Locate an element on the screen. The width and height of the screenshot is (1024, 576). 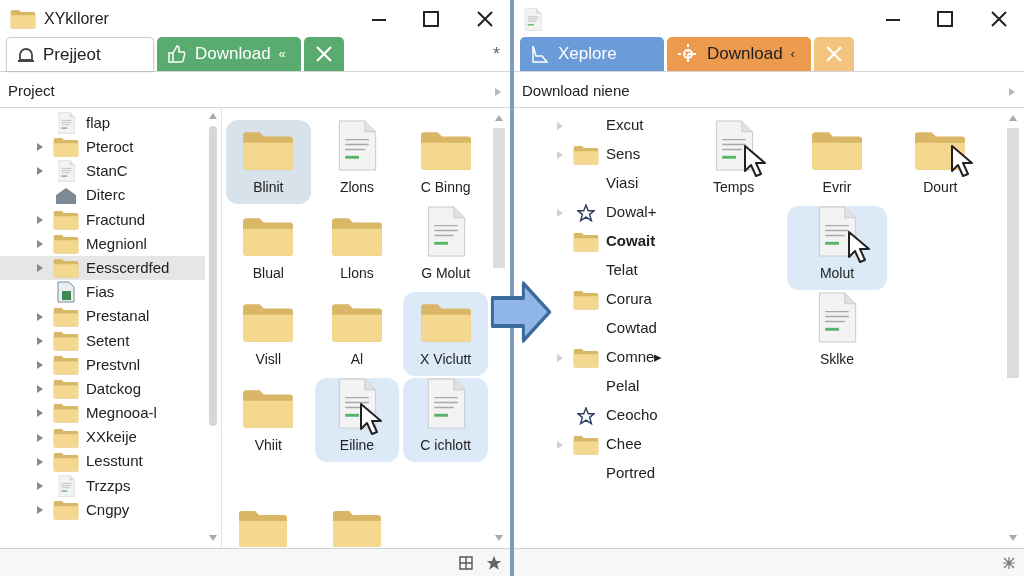
folder-item: C Binng is located at coordinates (445, 162).